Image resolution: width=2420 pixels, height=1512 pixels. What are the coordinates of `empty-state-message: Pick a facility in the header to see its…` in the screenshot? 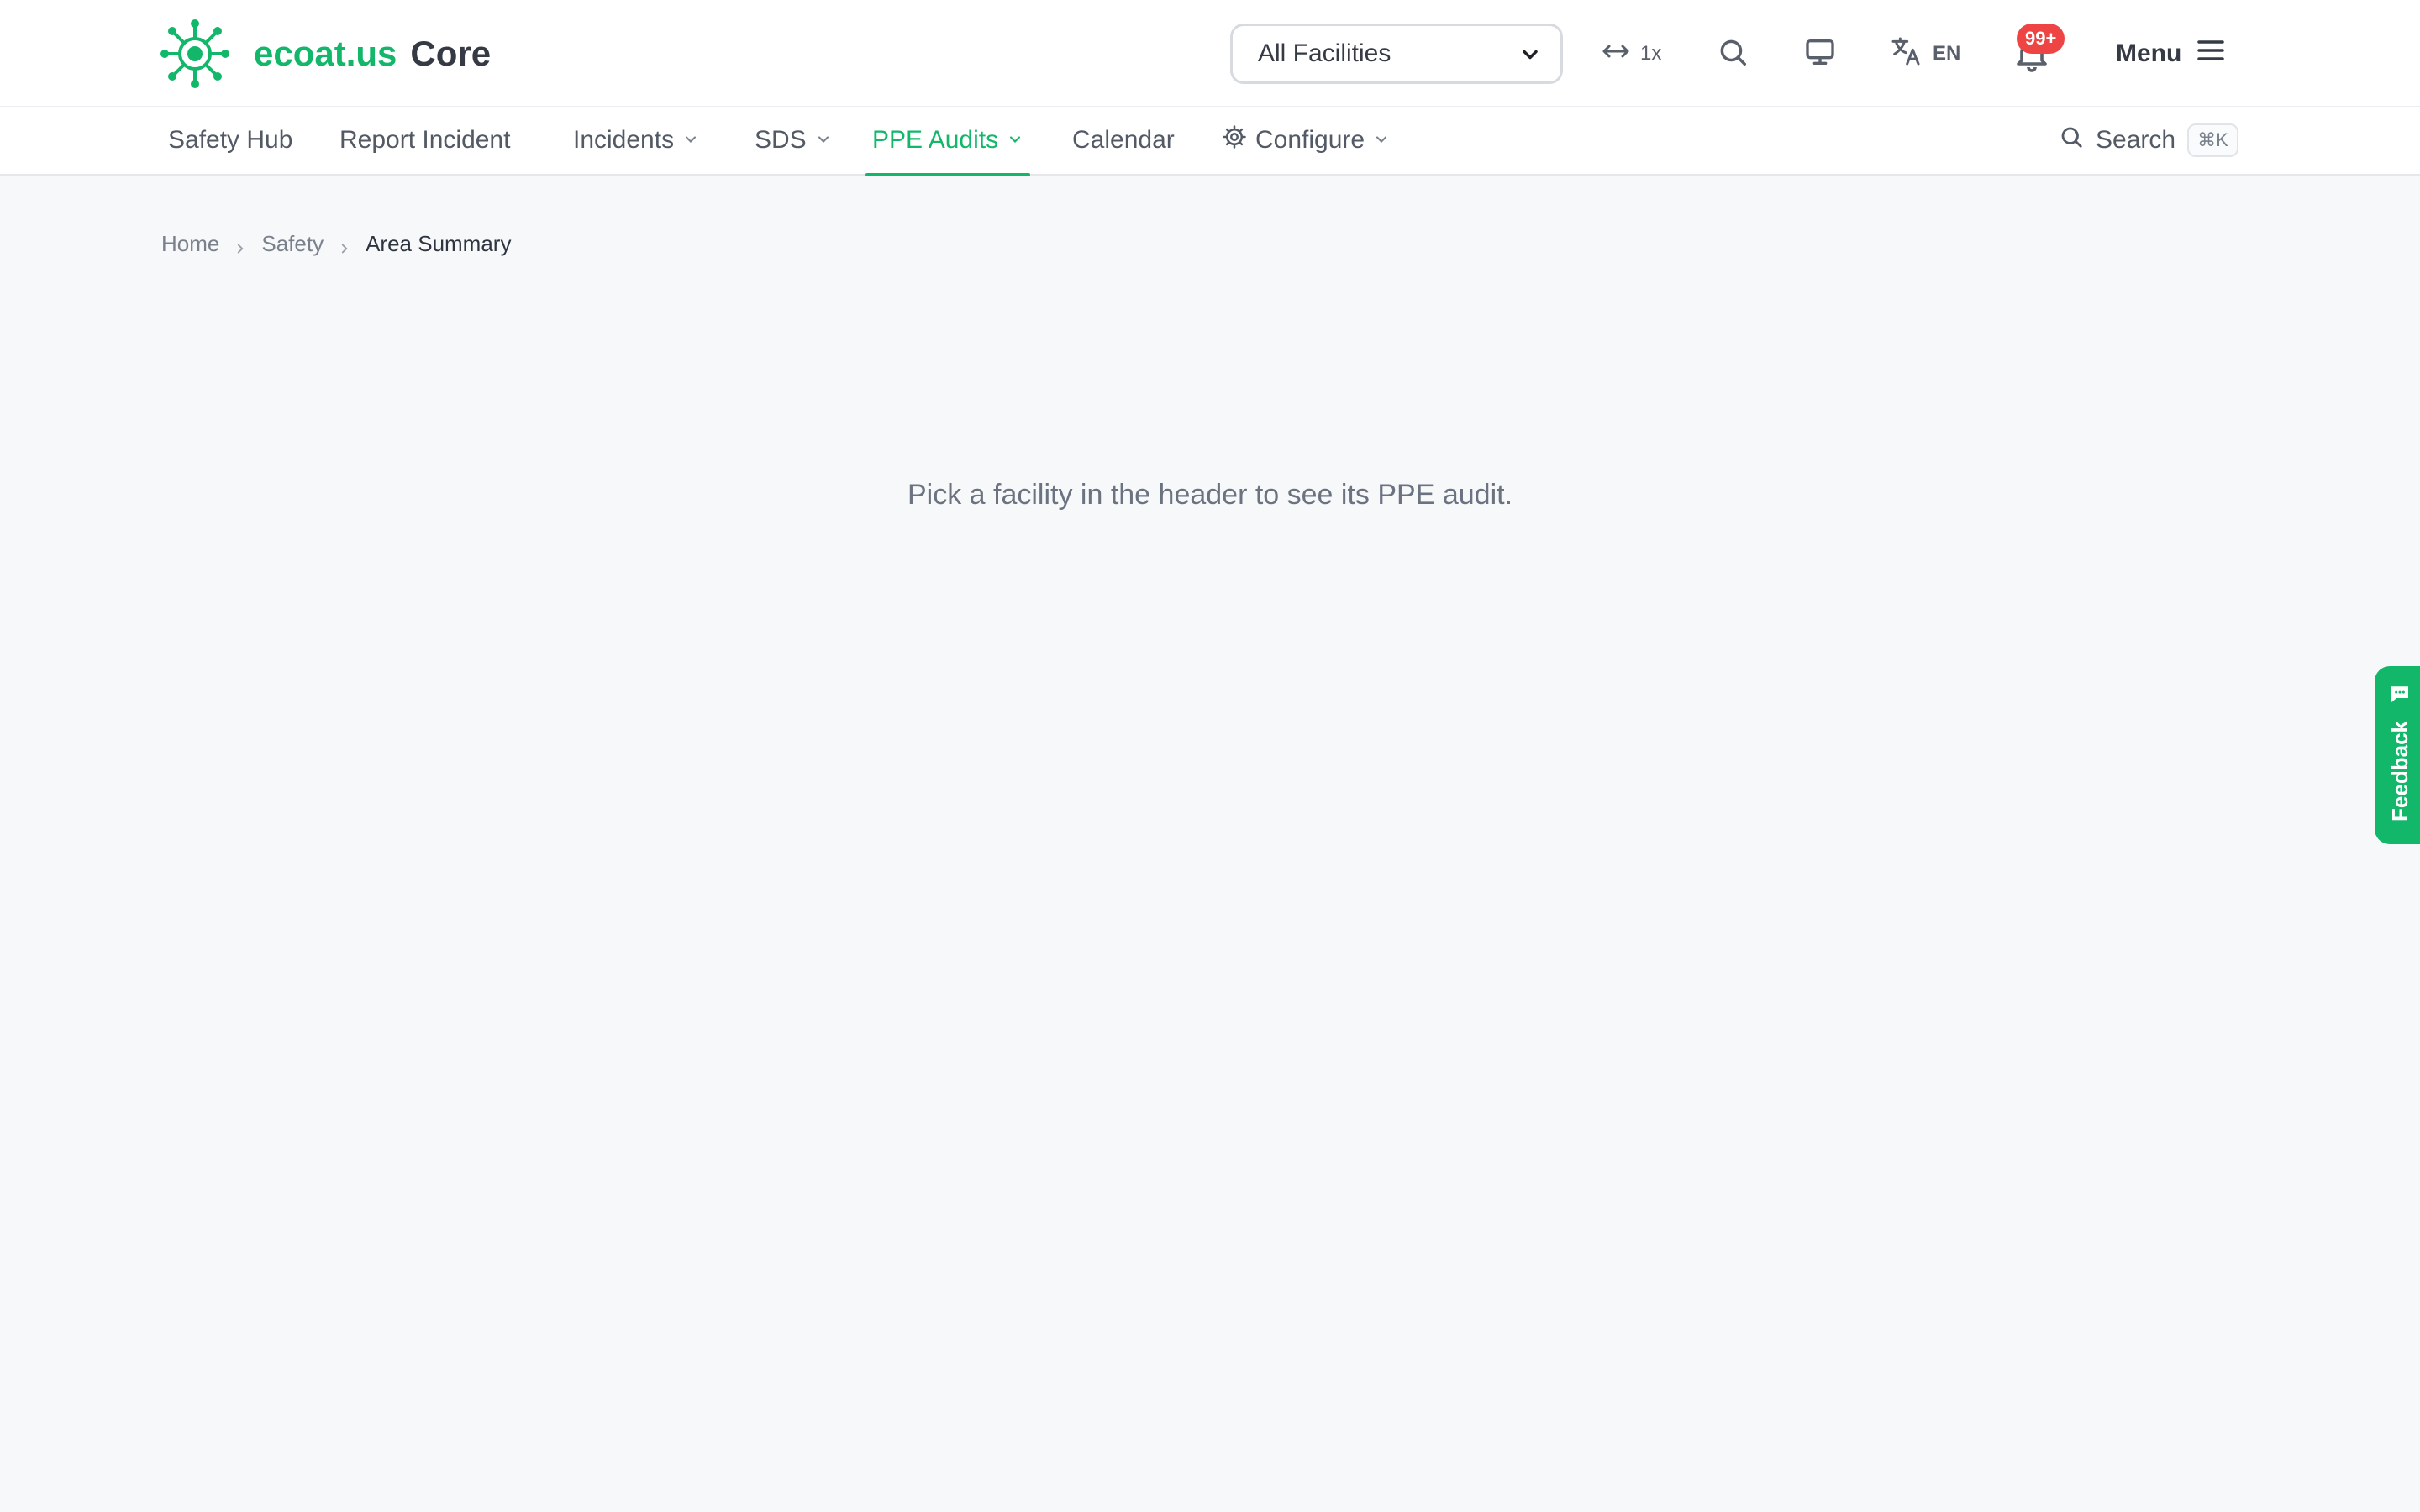 It's located at (1210, 495).